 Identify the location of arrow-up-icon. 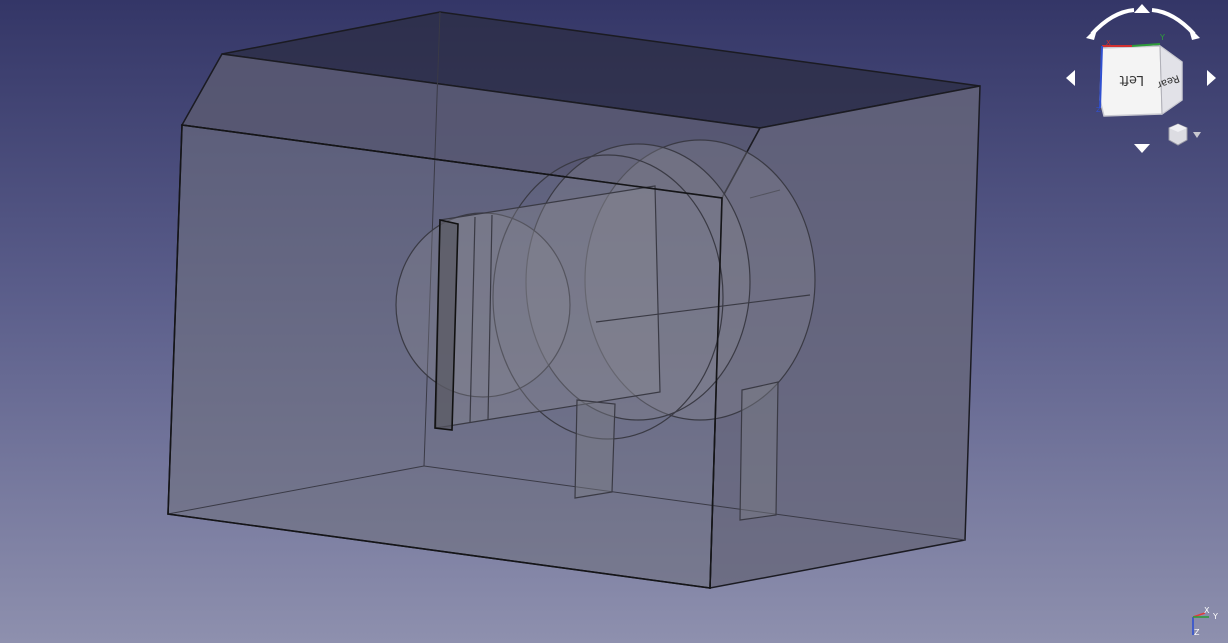
(1142, 8).